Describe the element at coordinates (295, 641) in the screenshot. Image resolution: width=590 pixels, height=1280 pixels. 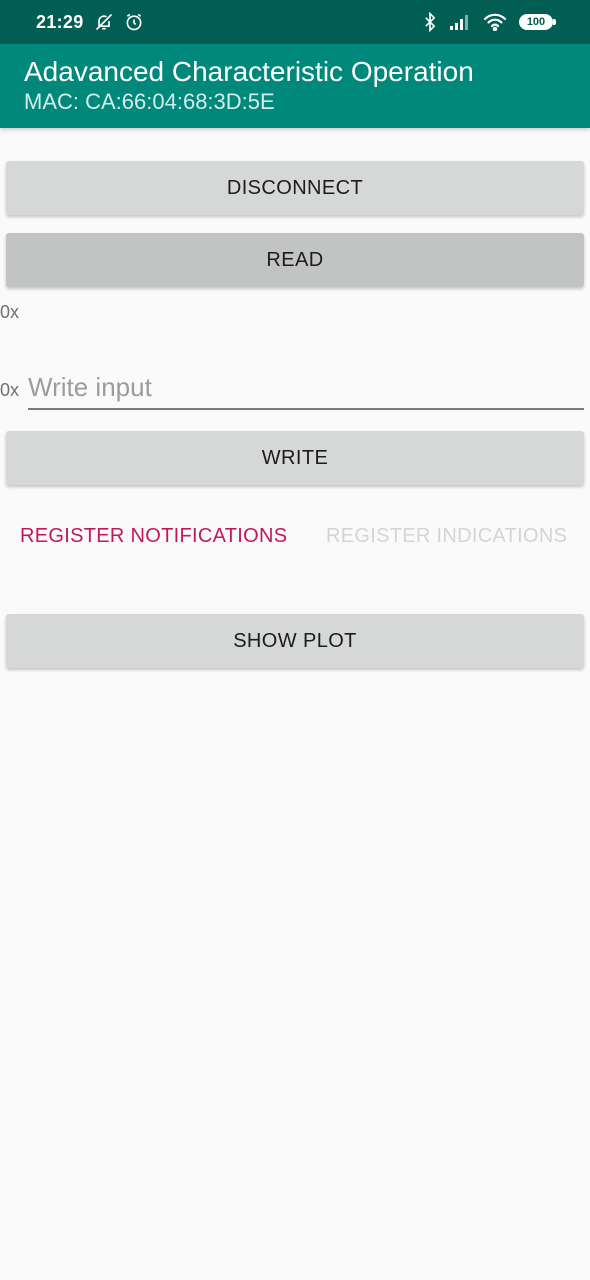
I see `show-plot-button: SHOW PLOT` at that location.